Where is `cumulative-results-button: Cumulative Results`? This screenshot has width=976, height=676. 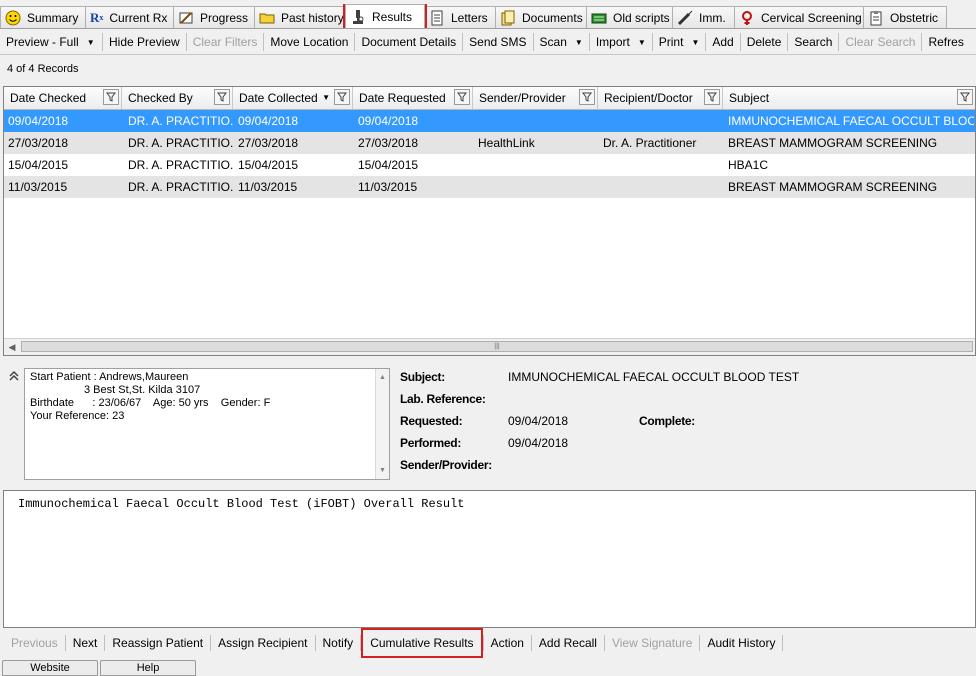 cumulative-results-button: Cumulative Results is located at coordinates (422, 643).